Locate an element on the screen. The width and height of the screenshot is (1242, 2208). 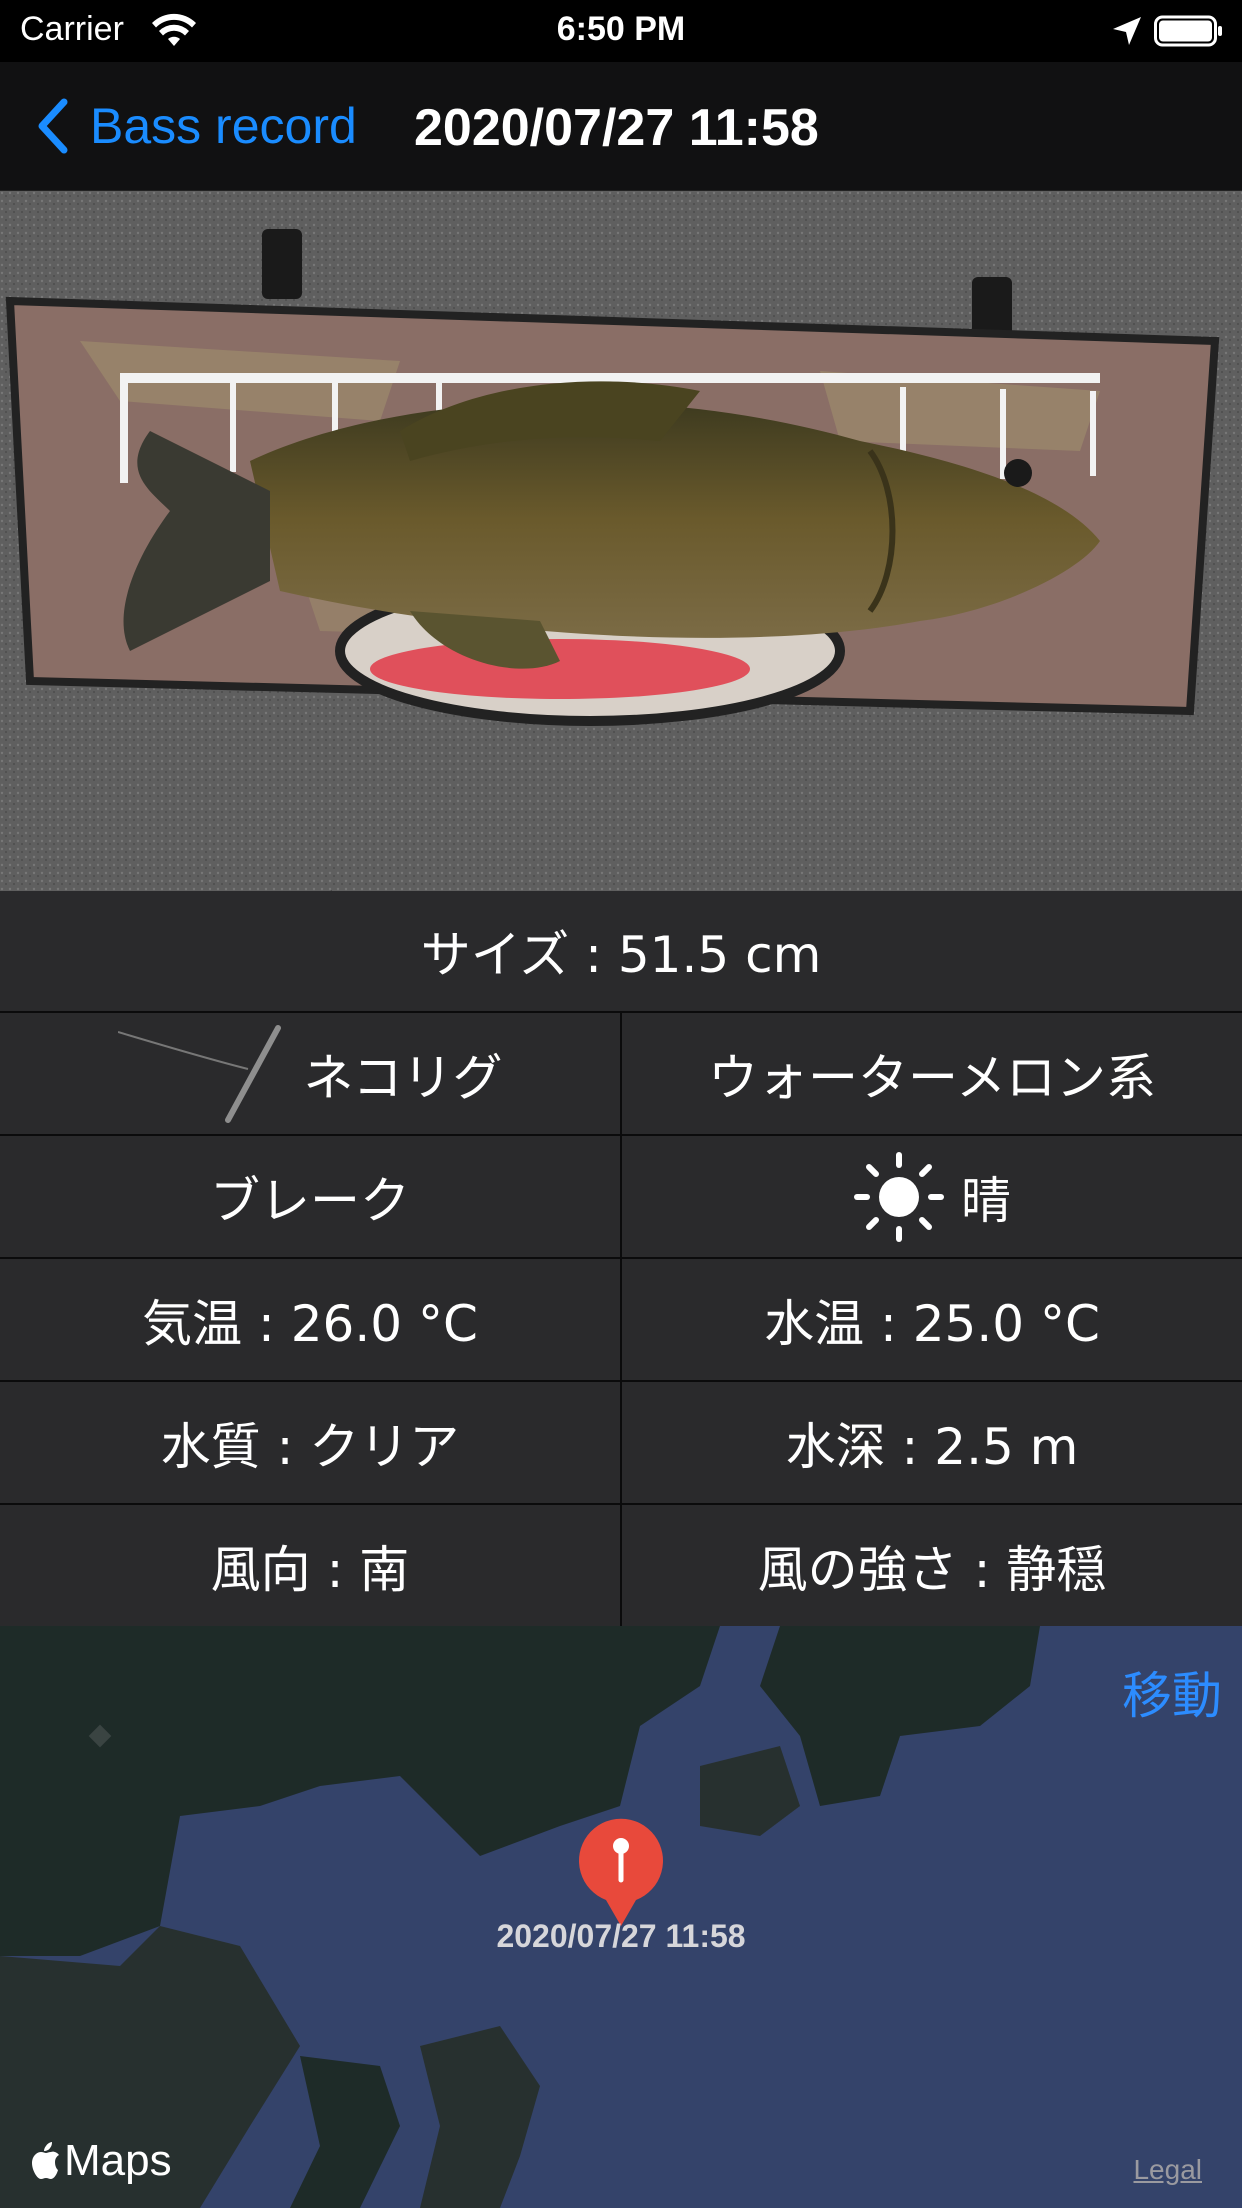
wind-direction-cell: 風向 : 南 is located at coordinates (311, 1565).